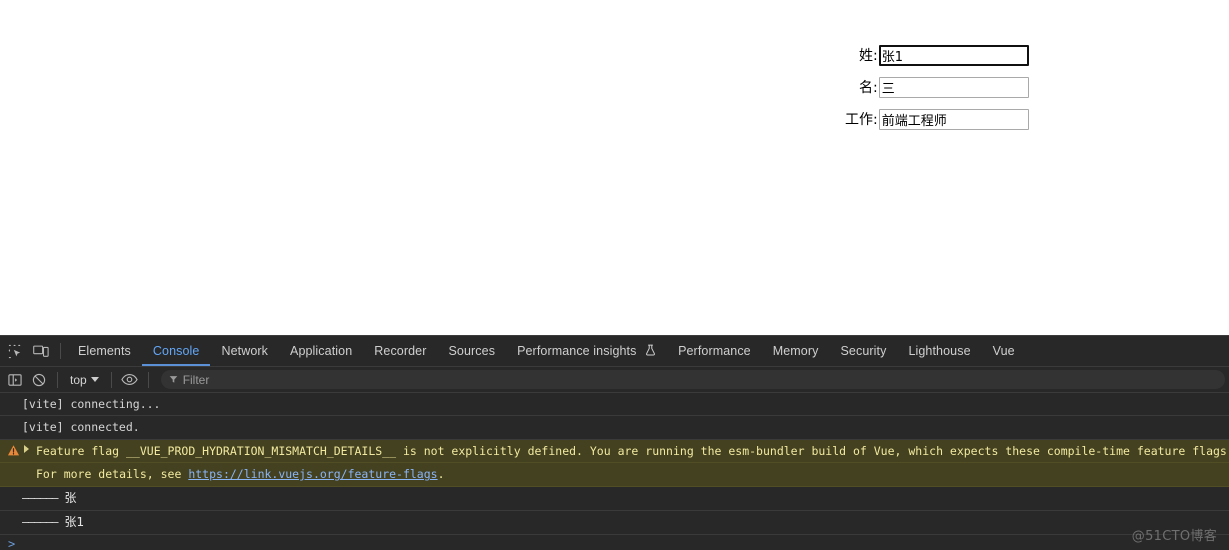  Describe the element at coordinates (26, 448) in the screenshot. I see `expand-arrow-icon` at that location.